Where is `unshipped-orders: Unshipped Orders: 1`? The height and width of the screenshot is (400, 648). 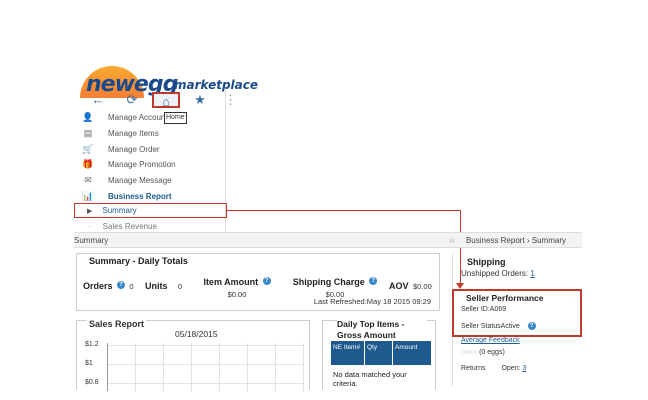 unshipped-orders: Unshipped Orders: 1 is located at coordinates (498, 273).